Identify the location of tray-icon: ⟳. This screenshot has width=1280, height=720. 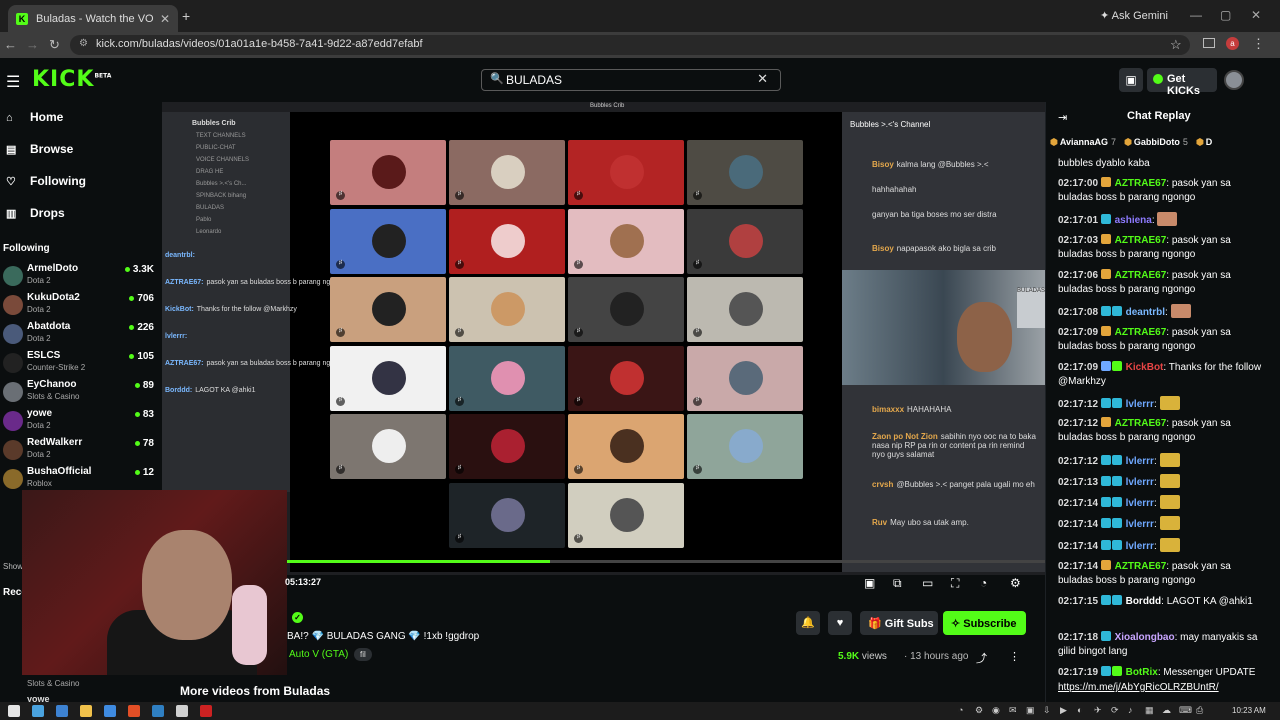
(1115, 710).